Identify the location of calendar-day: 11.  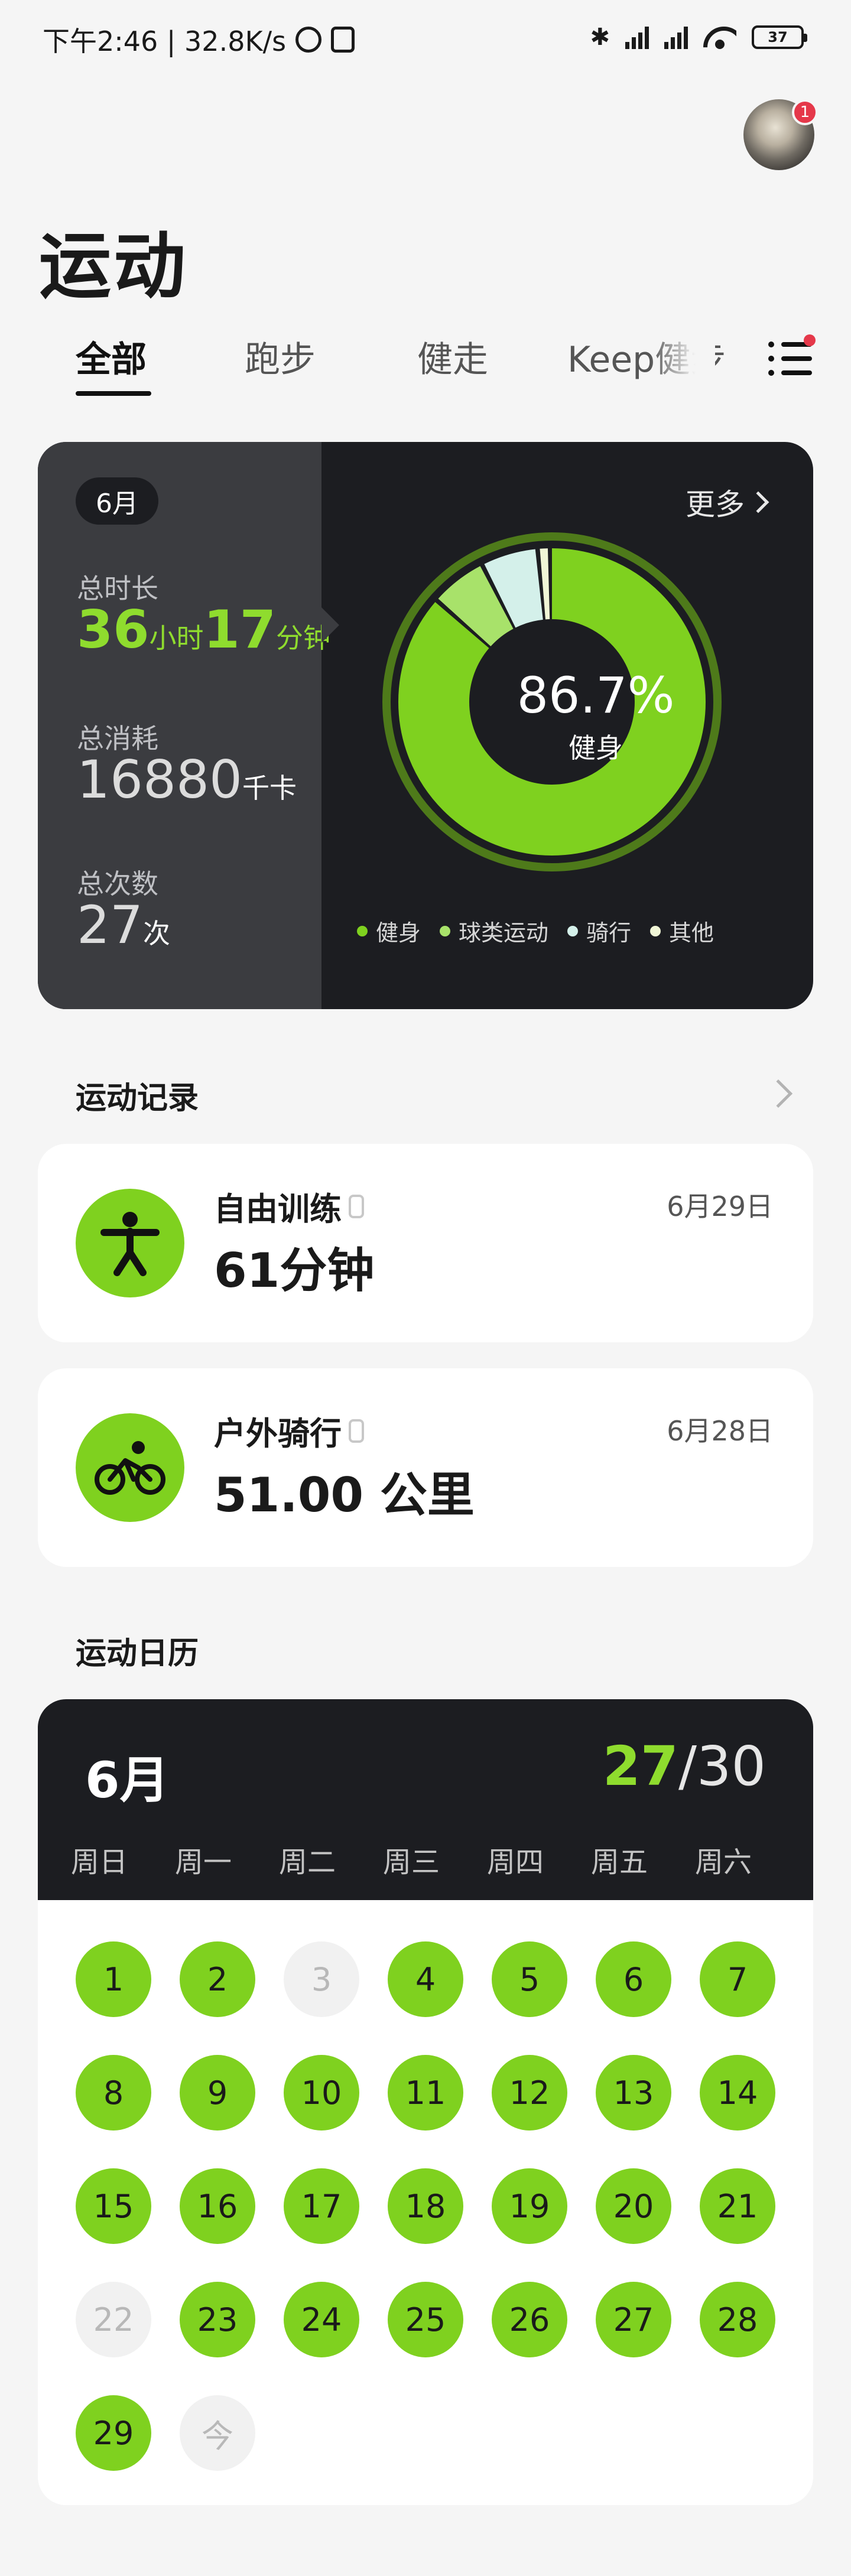
(425, 2093).